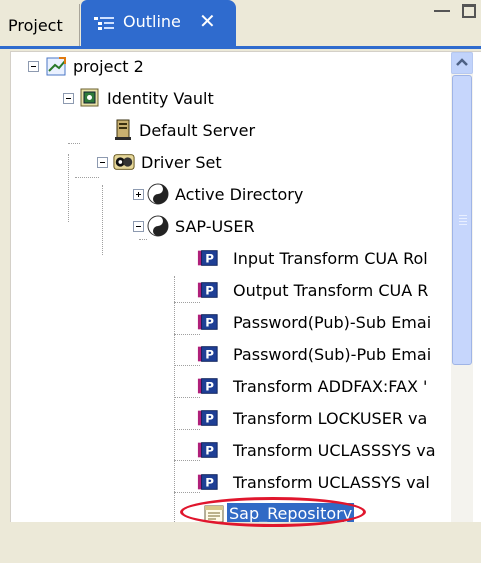  I want to click on scroll-up-button, so click(462, 63).